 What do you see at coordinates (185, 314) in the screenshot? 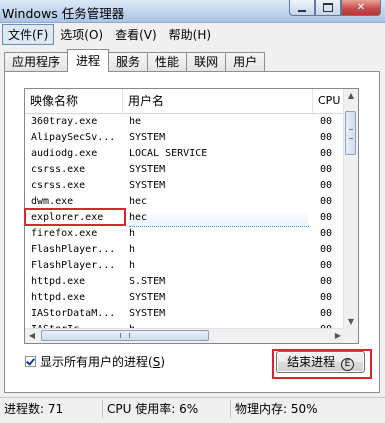
I see `table-row: IAStorDataM... SYSTEM 00` at bounding box center [185, 314].